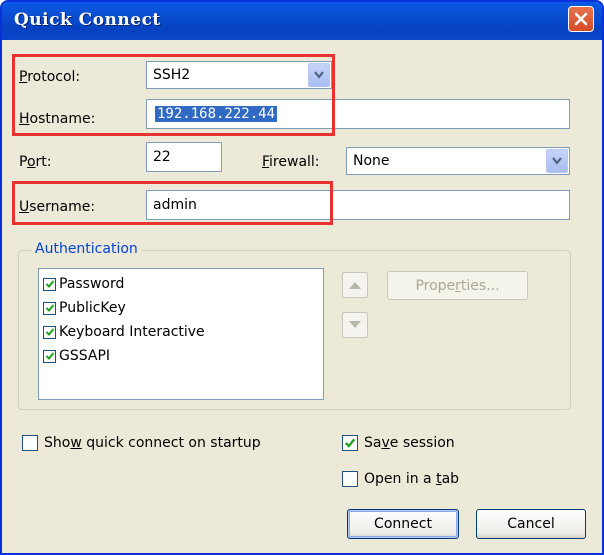 The image size is (604, 555). I want to click on list-item-publickey: PublicKey, so click(84, 308).